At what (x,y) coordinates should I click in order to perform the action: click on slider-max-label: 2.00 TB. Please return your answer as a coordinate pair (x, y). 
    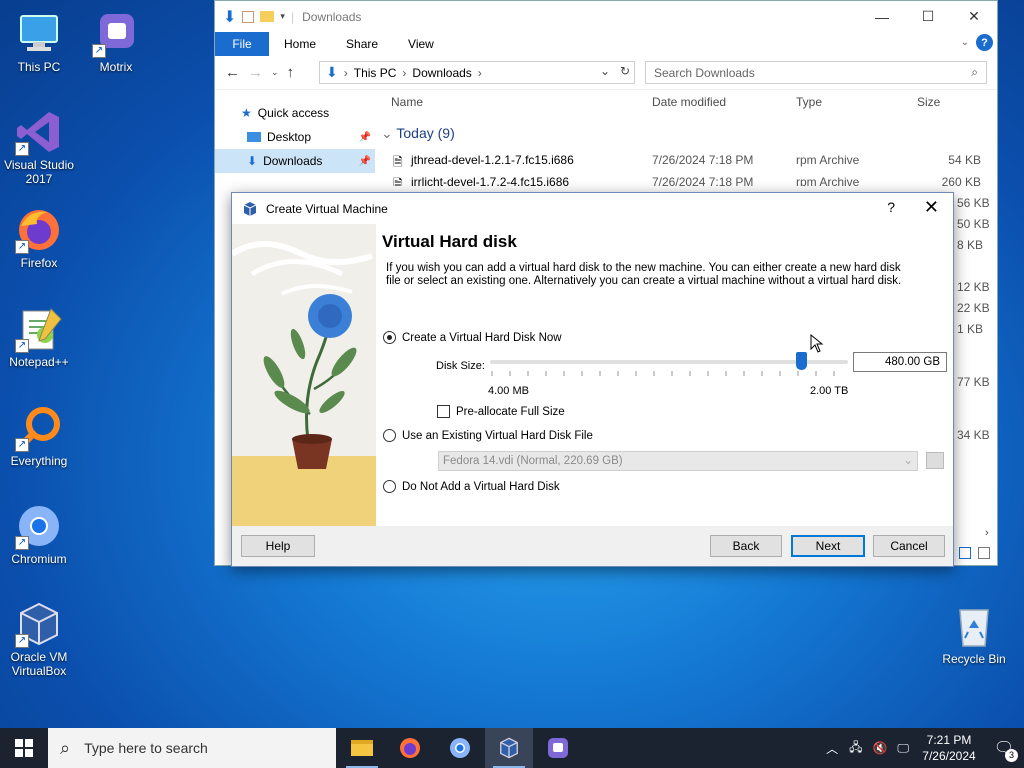
    Looking at the image, I should click on (829, 391).